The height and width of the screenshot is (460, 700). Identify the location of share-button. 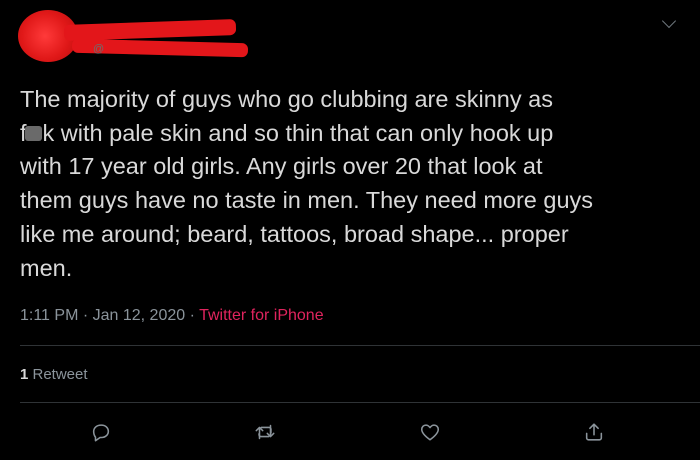
(594, 432).